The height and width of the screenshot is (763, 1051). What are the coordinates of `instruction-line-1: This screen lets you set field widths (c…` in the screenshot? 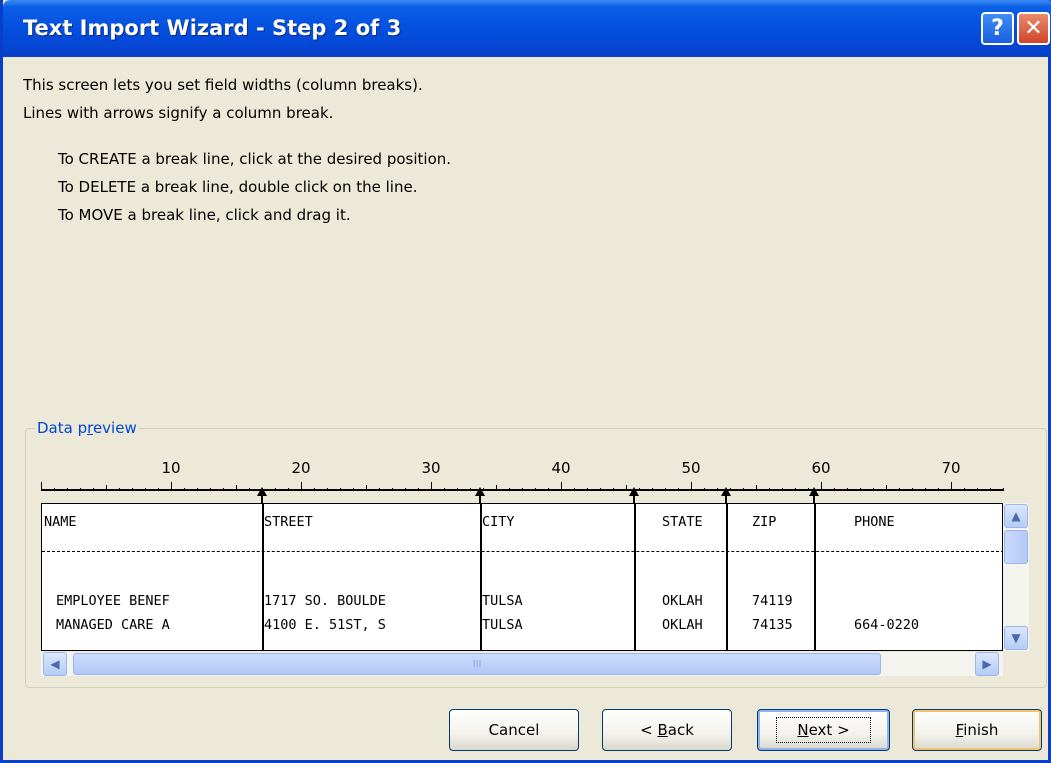 It's located at (223, 85).